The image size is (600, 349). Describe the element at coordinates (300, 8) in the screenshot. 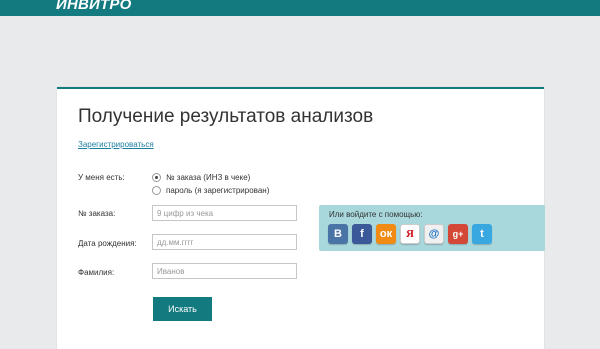

I see `top-header-bar: ИНВИТРО` at that location.